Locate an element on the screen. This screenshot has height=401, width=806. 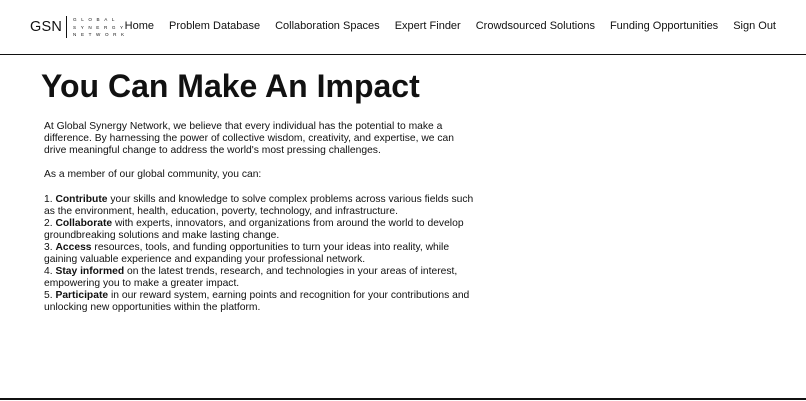
list-item-number: 4. is located at coordinates (50, 272).